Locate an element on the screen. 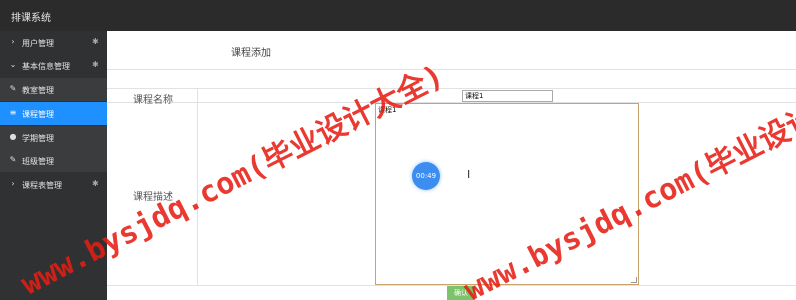 This screenshot has width=796, height=300. sidebar-item-timetable: › 课程表管理 ✱ is located at coordinates (53, 184).